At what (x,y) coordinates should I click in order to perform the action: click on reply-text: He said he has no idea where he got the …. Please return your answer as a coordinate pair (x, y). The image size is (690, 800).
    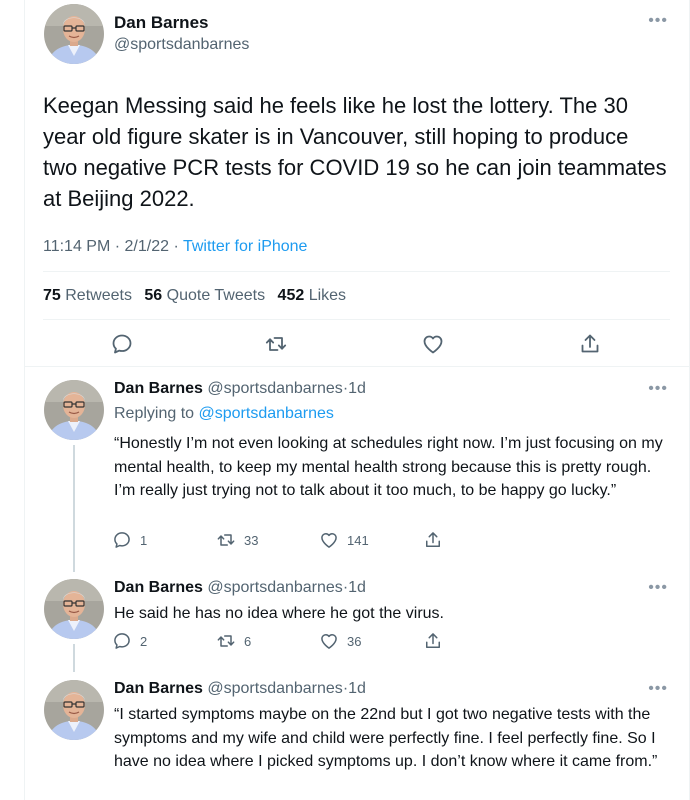
    Looking at the image, I should click on (279, 613).